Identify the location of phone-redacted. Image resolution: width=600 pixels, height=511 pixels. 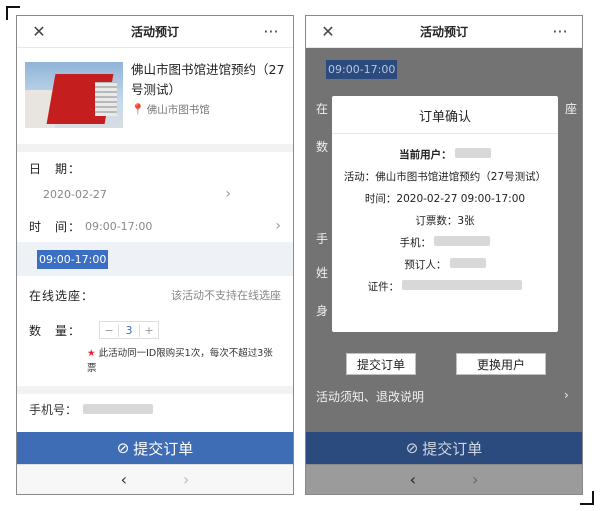
(462, 241).